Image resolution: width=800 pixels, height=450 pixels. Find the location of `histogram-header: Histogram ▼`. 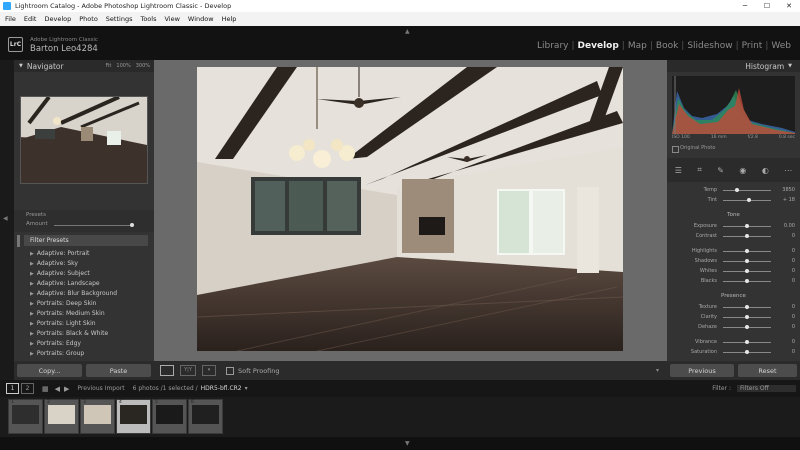

histogram-header: Histogram ▼ is located at coordinates (733, 66).